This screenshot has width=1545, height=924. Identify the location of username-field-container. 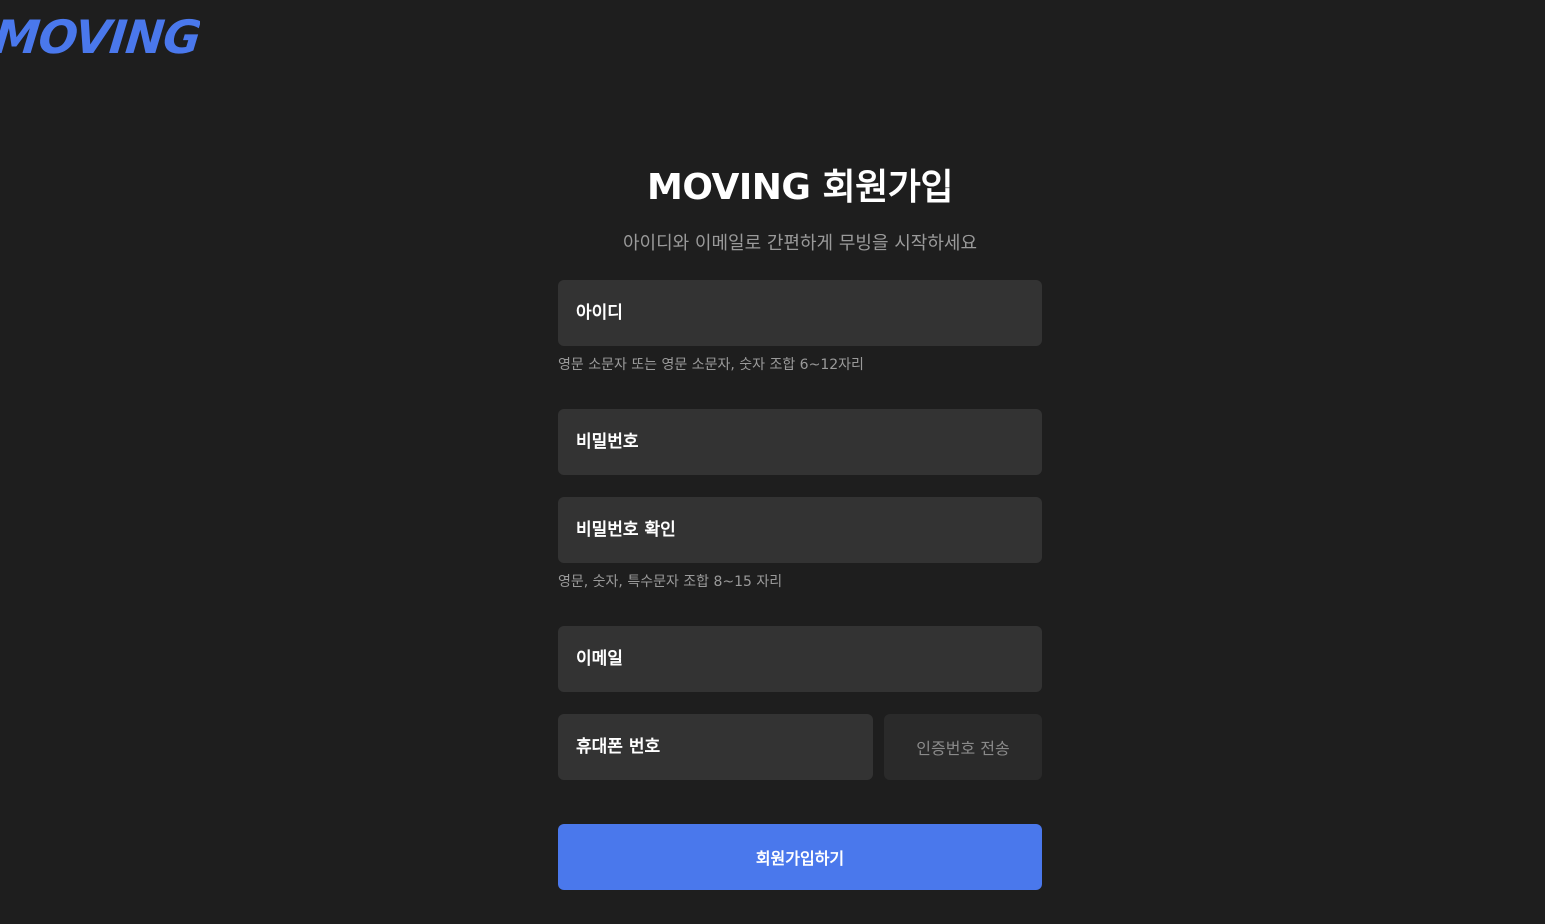
(800, 313).